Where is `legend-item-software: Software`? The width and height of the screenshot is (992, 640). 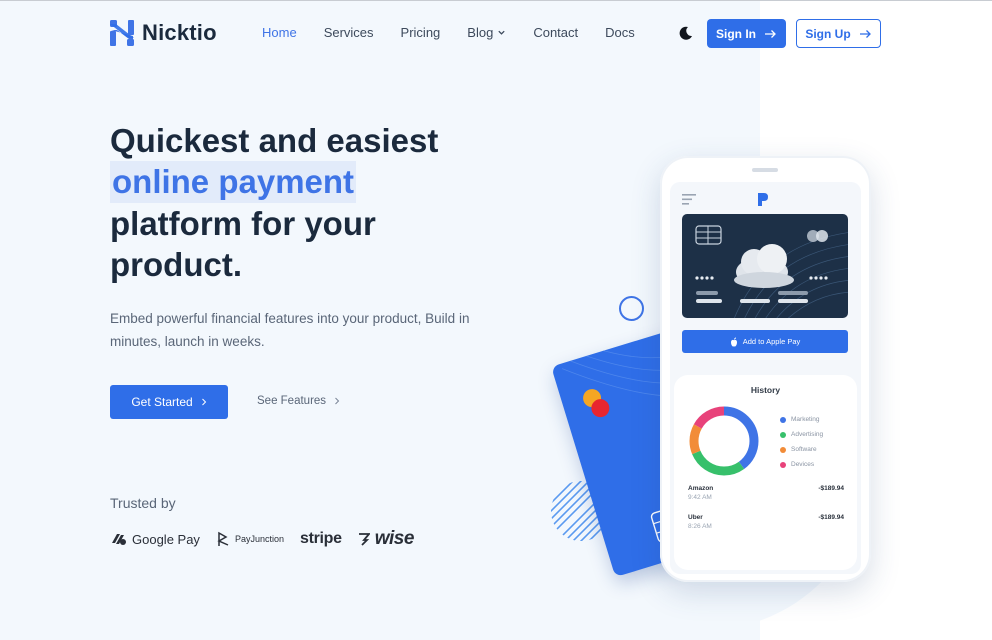 legend-item-software: Software is located at coordinates (801, 449).